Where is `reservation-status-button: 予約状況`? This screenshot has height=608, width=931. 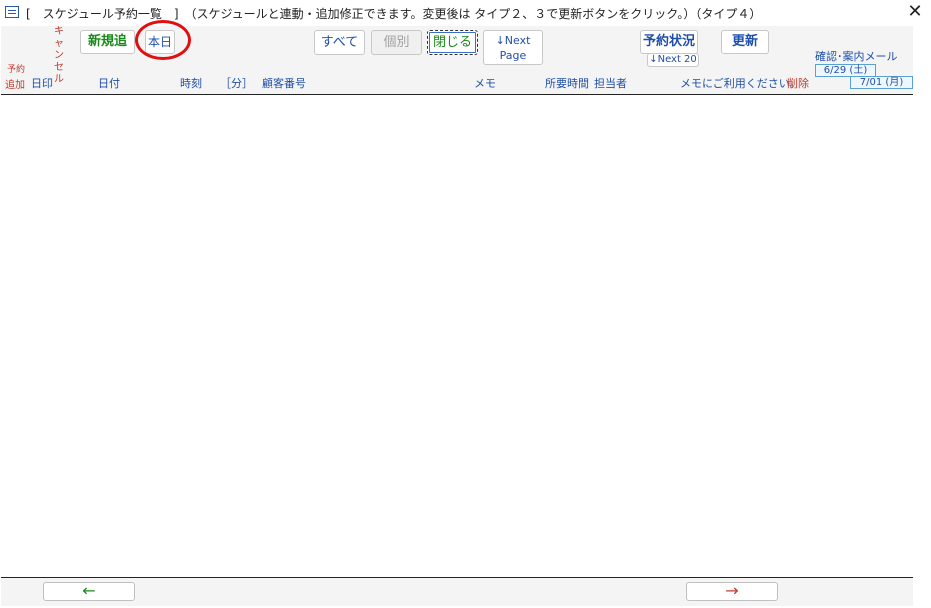 reservation-status-button: 予約状況 is located at coordinates (669, 42).